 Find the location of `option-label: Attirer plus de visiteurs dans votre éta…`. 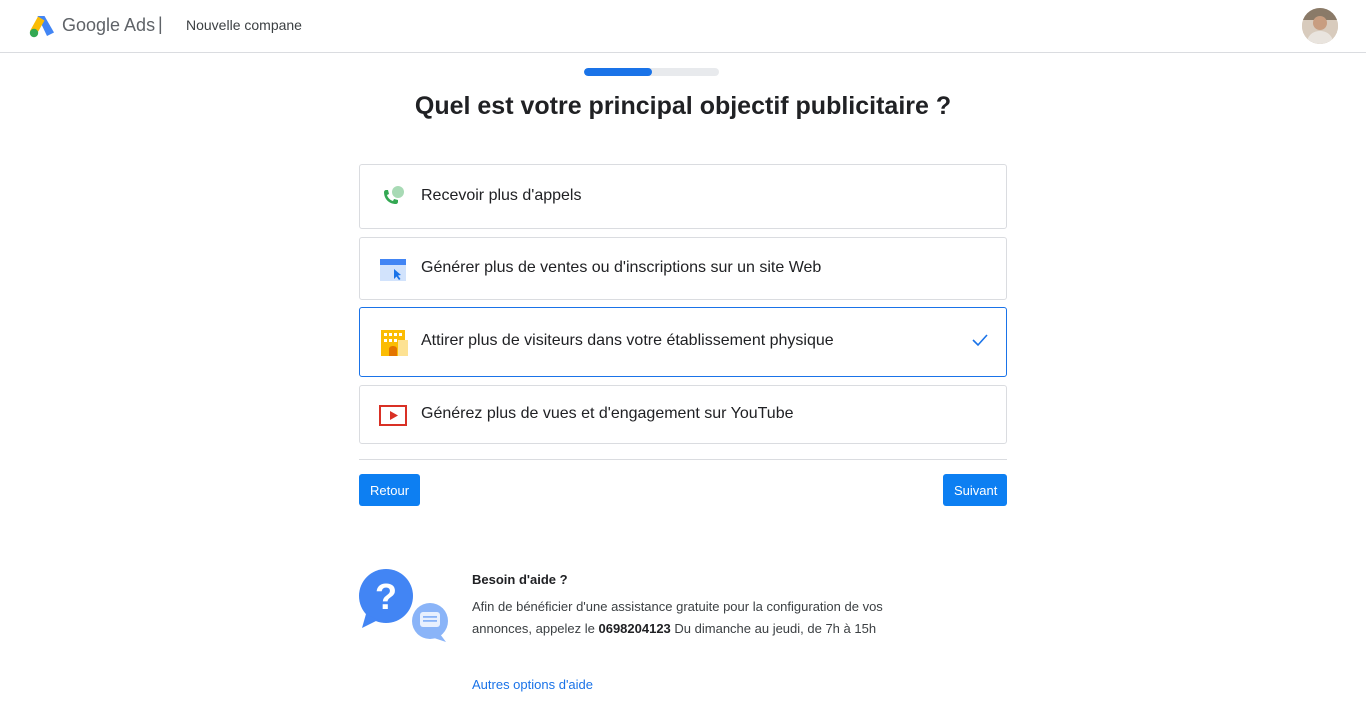

option-label: Attirer plus de visiteurs dans votre éta… is located at coordinates (627, 340).